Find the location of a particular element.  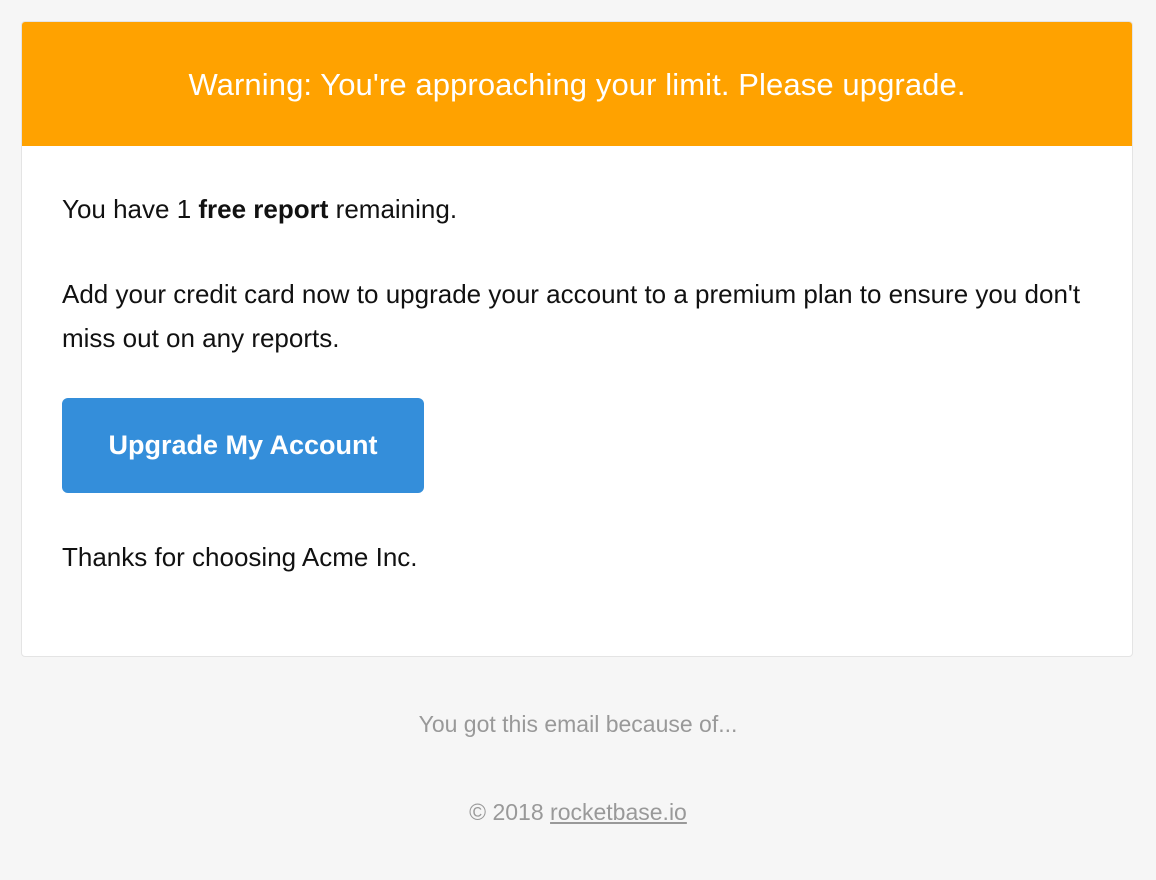

footer-copyright: © 2018 rocketbase.io is located at coordinates (578, 812).